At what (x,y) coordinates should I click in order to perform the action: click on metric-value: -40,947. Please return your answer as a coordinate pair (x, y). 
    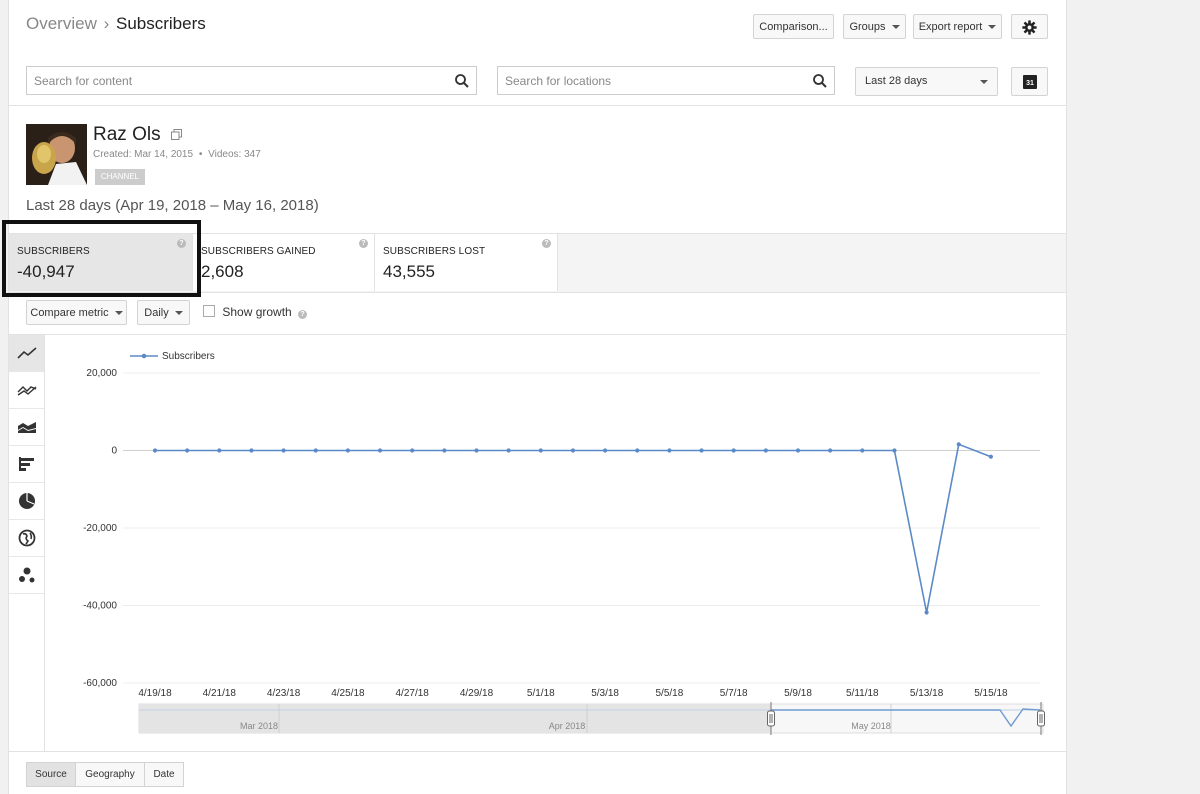
    Looking at the image, I should click on (46, 271).